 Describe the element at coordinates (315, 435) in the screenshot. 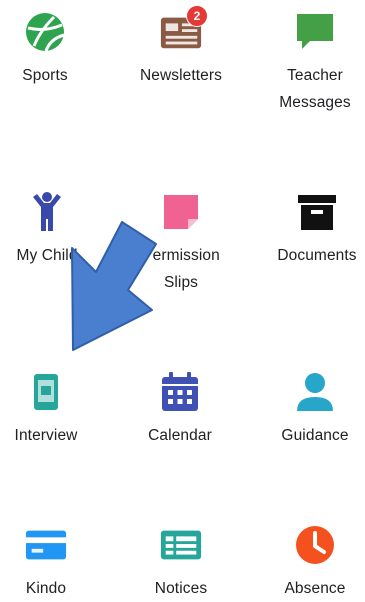

I see `tile-label: Guidance` at that location.